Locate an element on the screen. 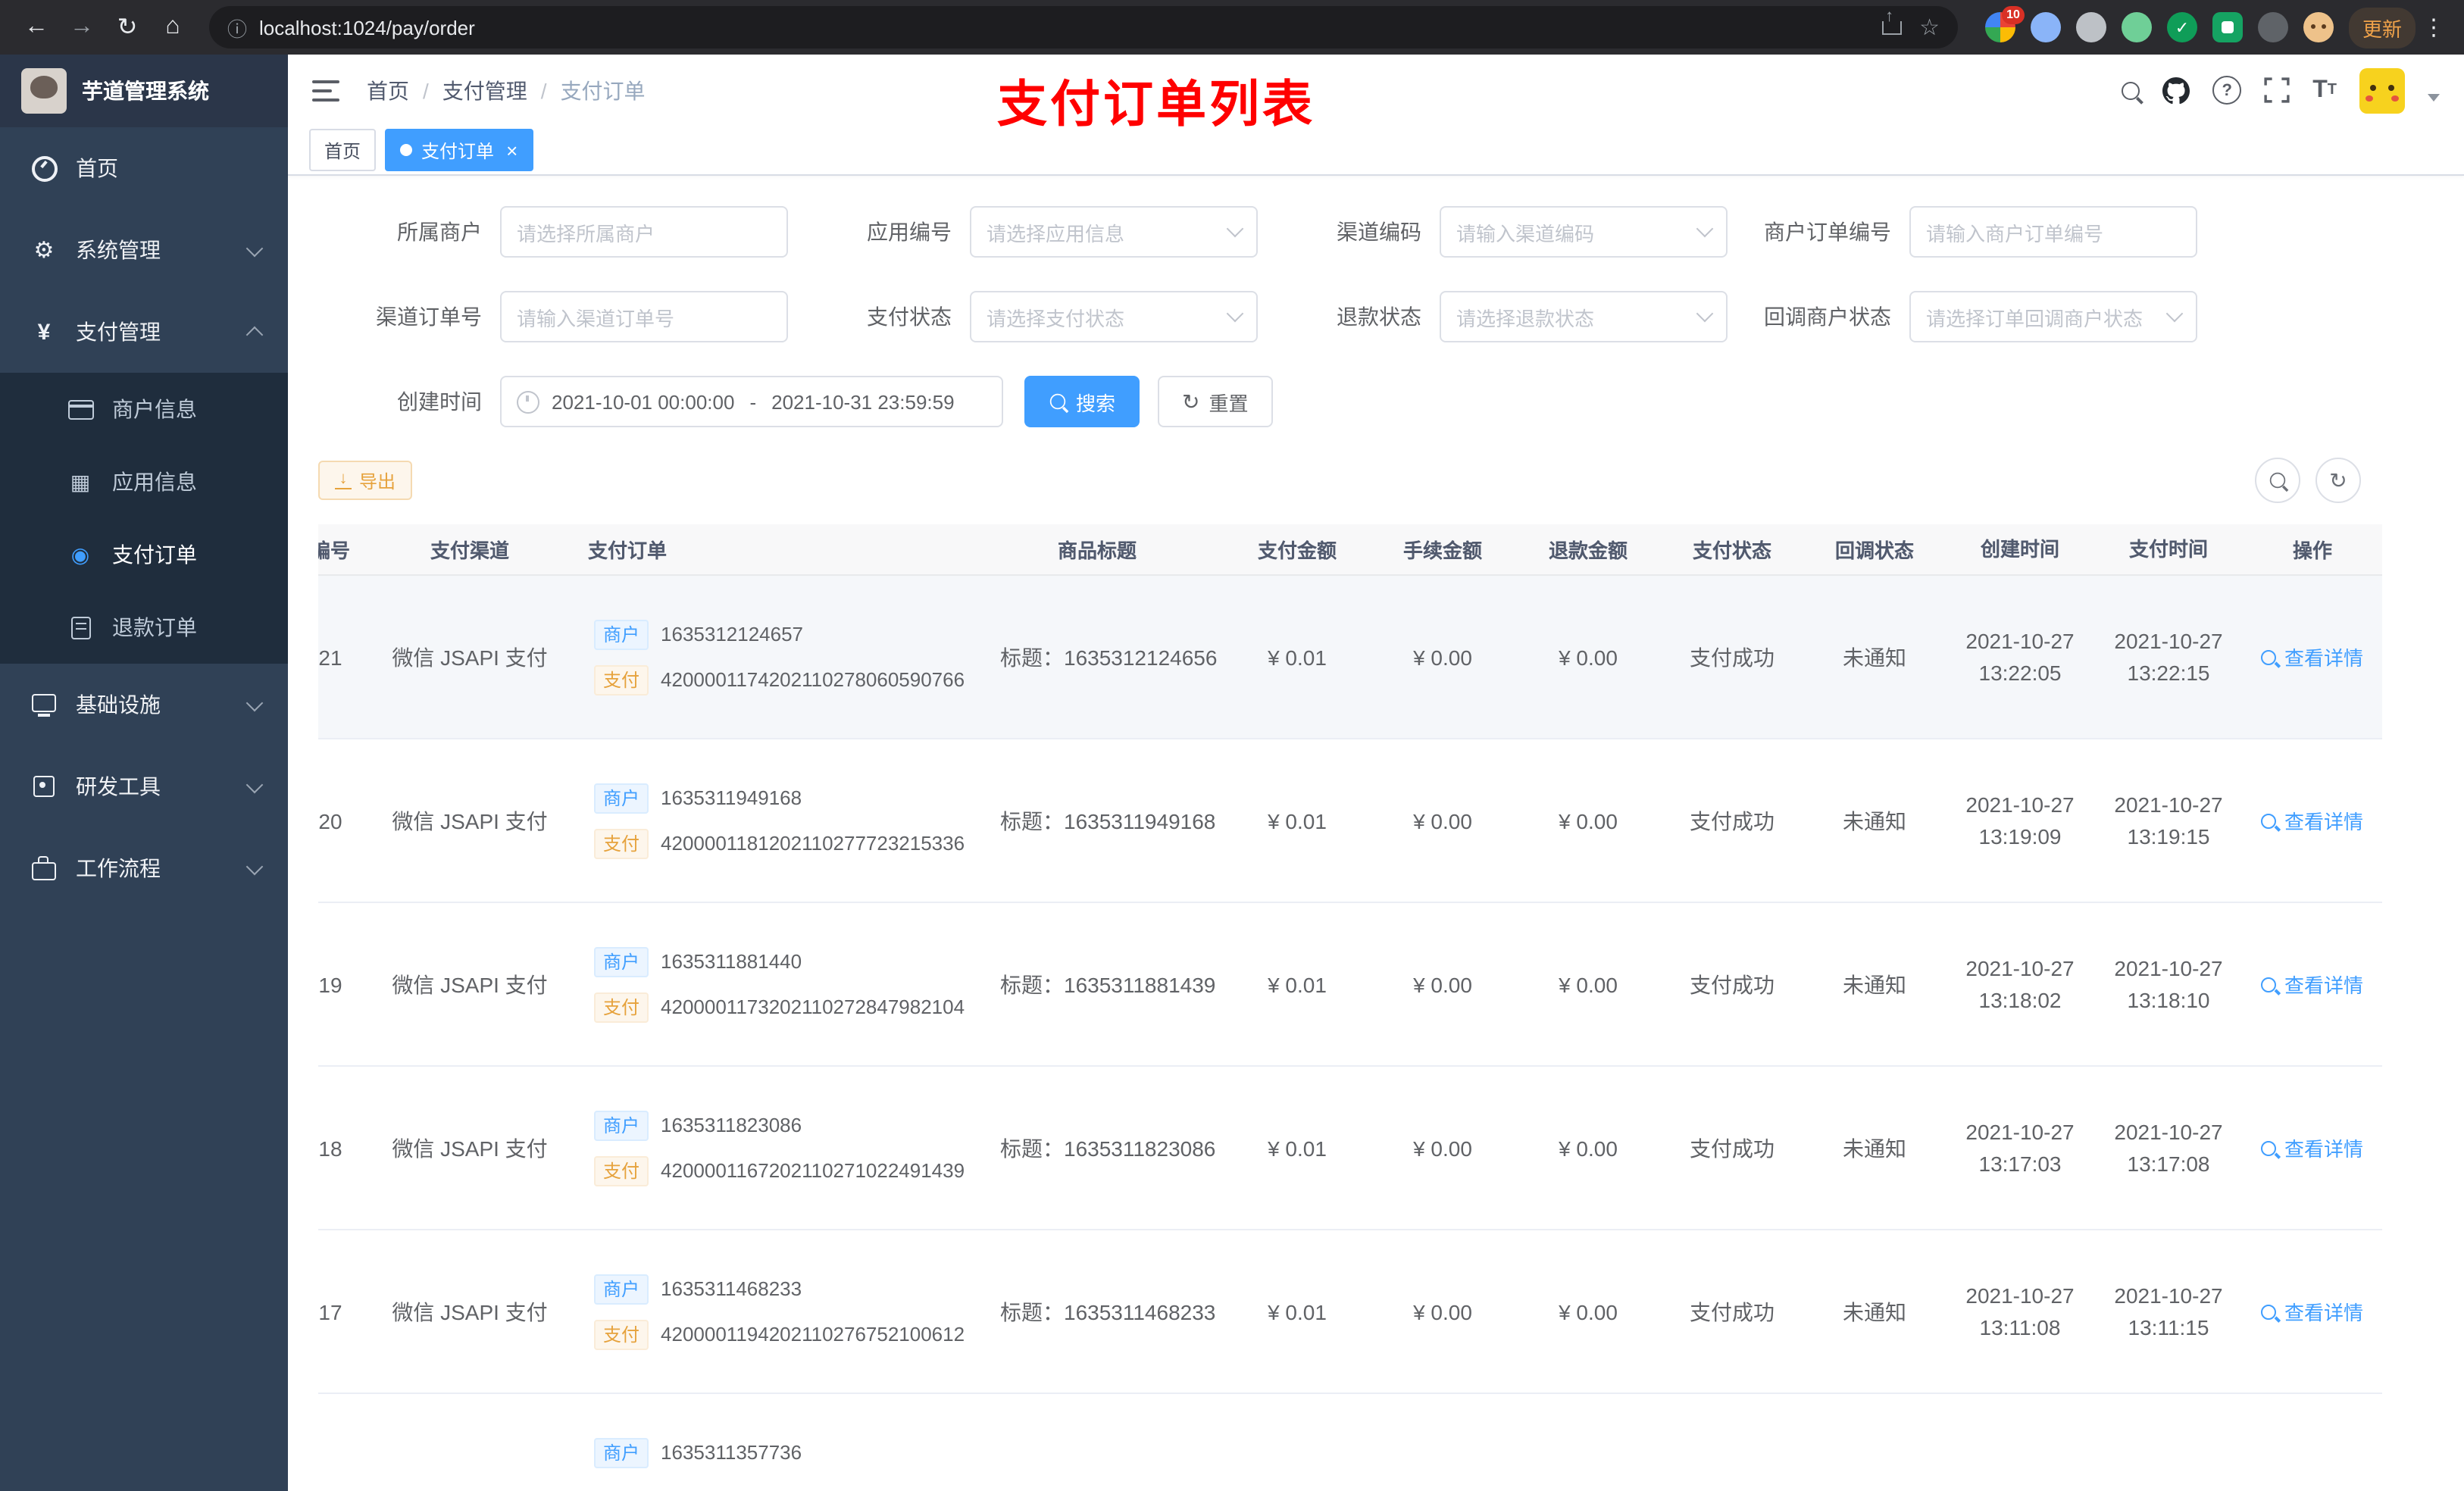 Image resolution: width=2464 pixels, height=1491 pixels. browser-reload-button: ↻ is located at coordinates (127, 27).